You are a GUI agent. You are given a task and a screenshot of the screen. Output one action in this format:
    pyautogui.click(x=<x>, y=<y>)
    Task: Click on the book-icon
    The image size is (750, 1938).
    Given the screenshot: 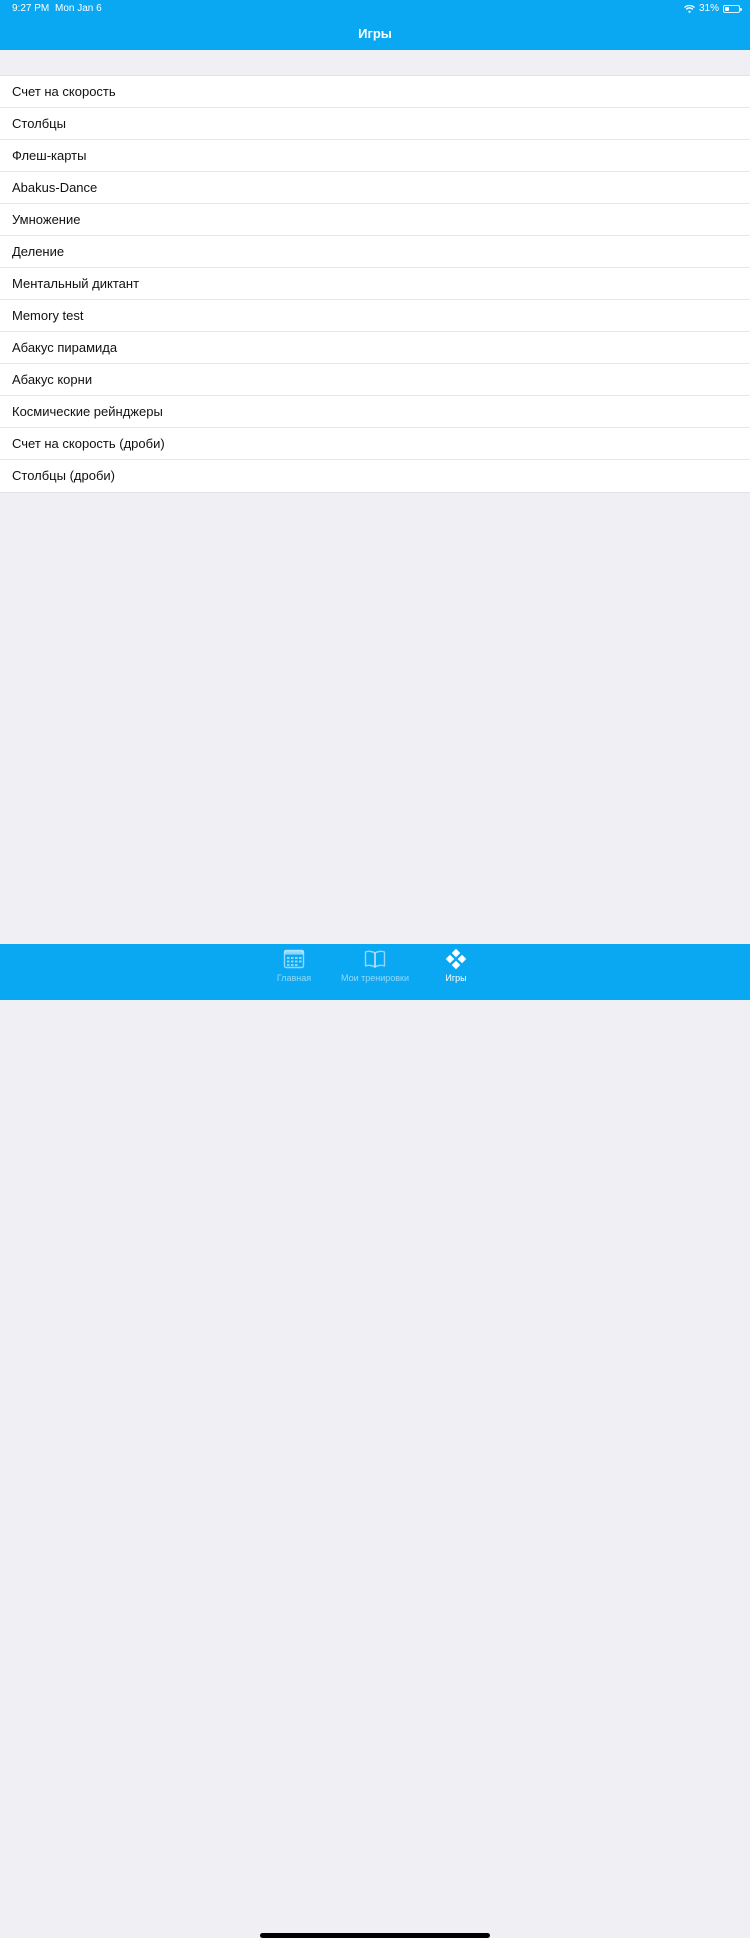 What is the action you would take?
    pyautogui.click(x=375, y=959)
    